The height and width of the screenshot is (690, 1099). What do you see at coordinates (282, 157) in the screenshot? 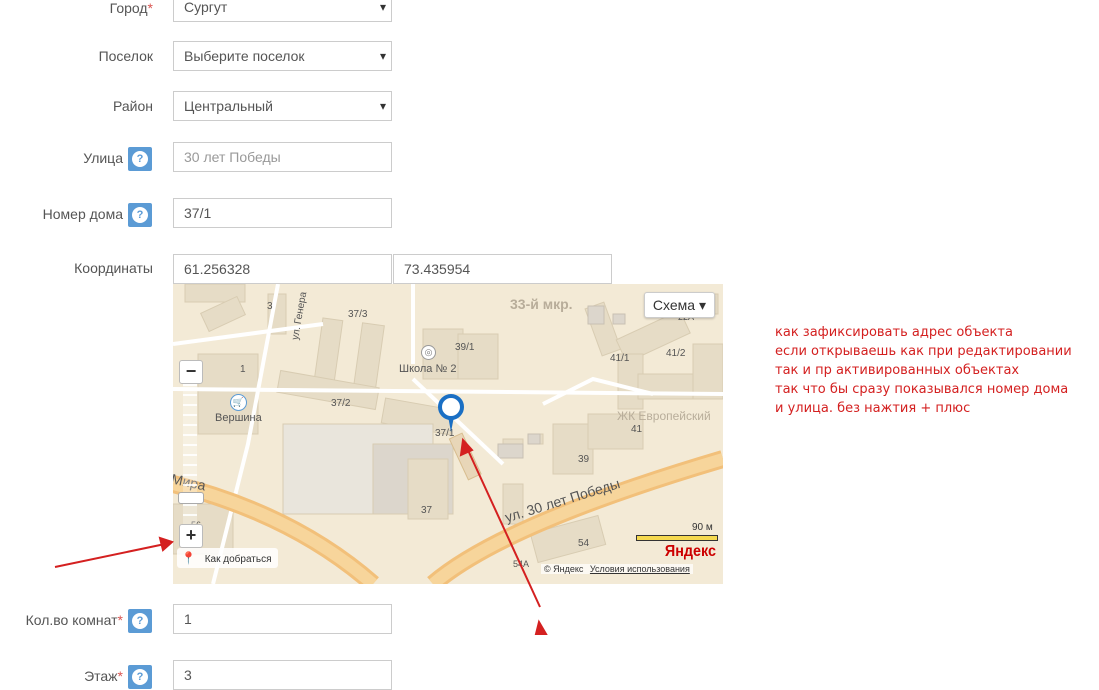
I see `street-input: 30 лет Победы` at bounding box center [282, 157].